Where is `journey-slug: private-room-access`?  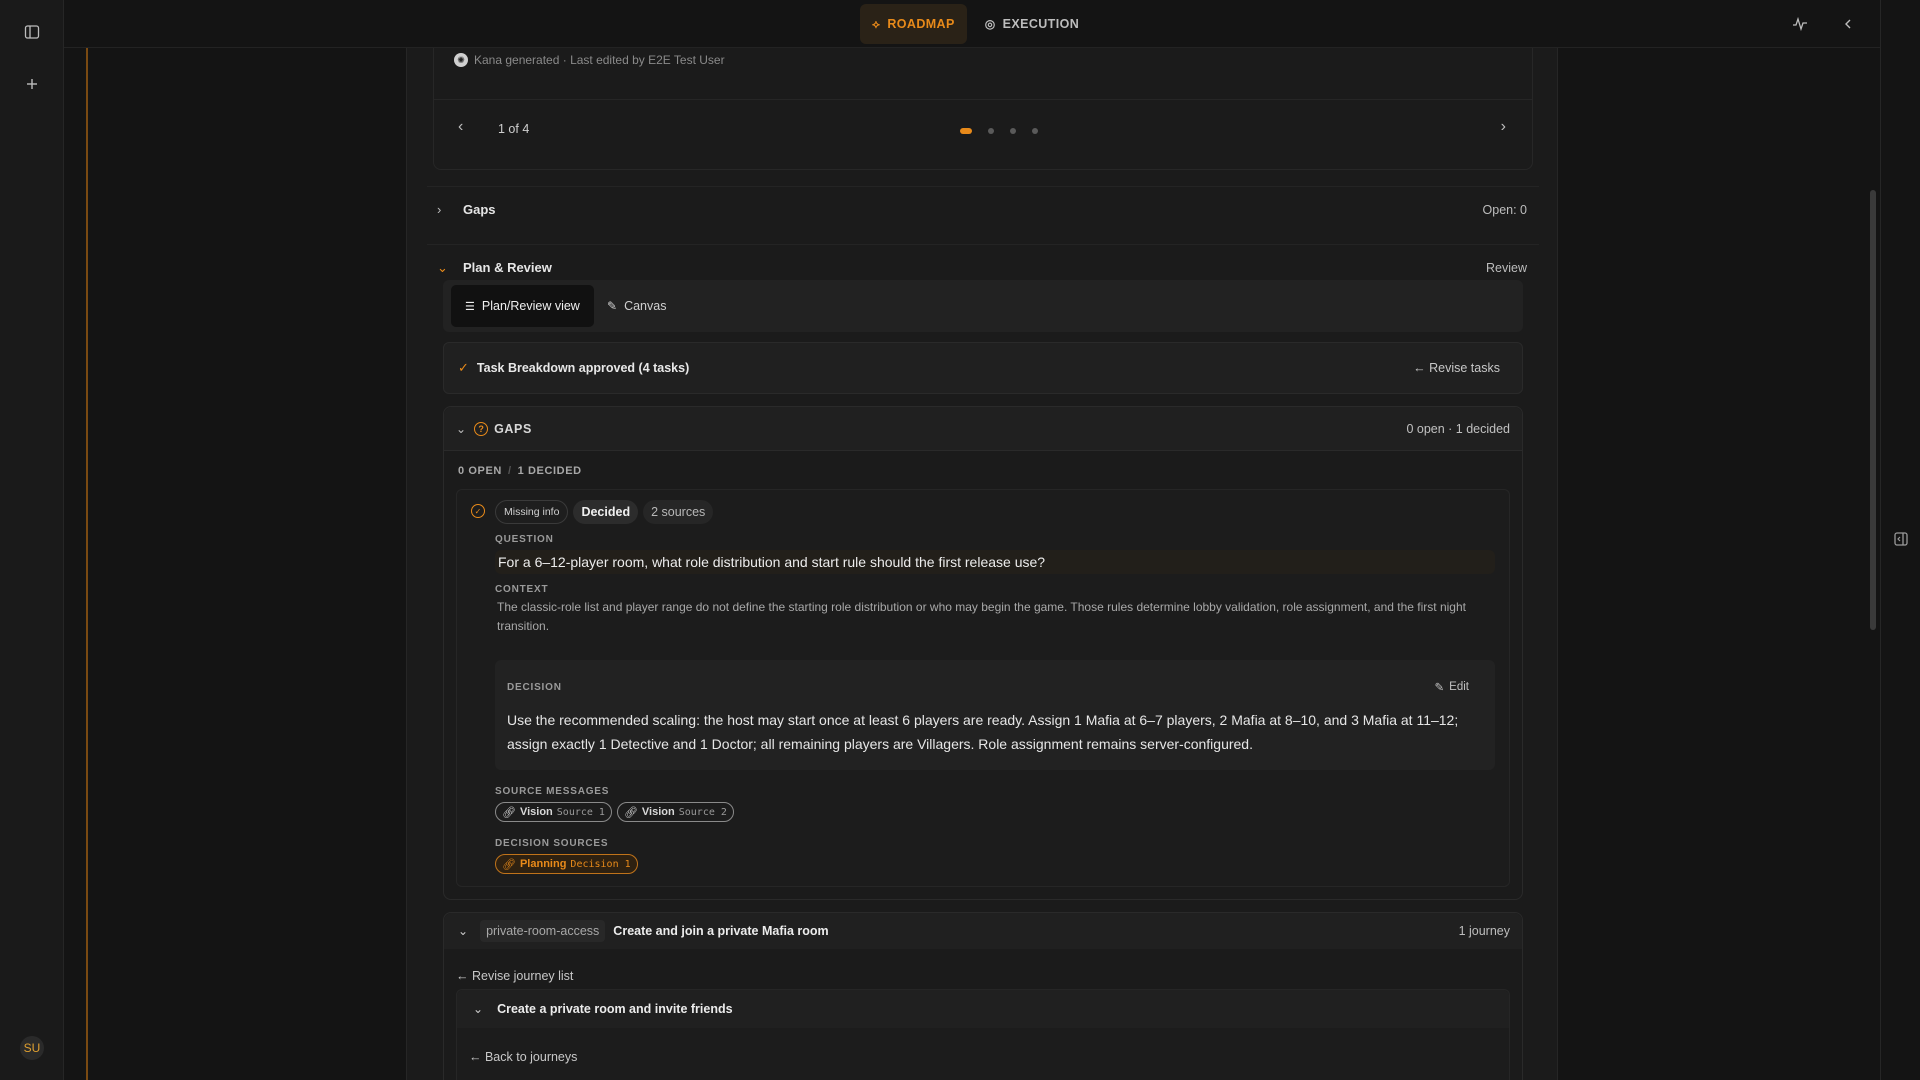 journey-slug: private-room-access is located at coordinates (543, 931).